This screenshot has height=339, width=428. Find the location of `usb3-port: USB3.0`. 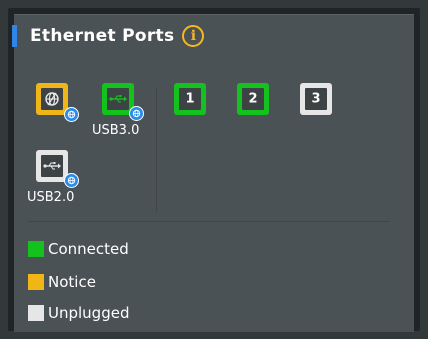

usb3-port: USB3.0 is located at coordinates (123, 113).